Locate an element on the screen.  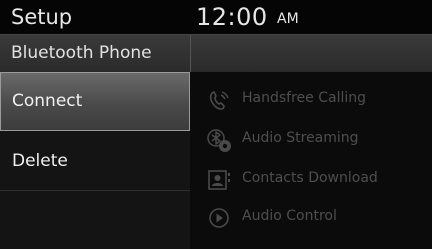
clock-ampm: AM is located at coordinates (288, 19).